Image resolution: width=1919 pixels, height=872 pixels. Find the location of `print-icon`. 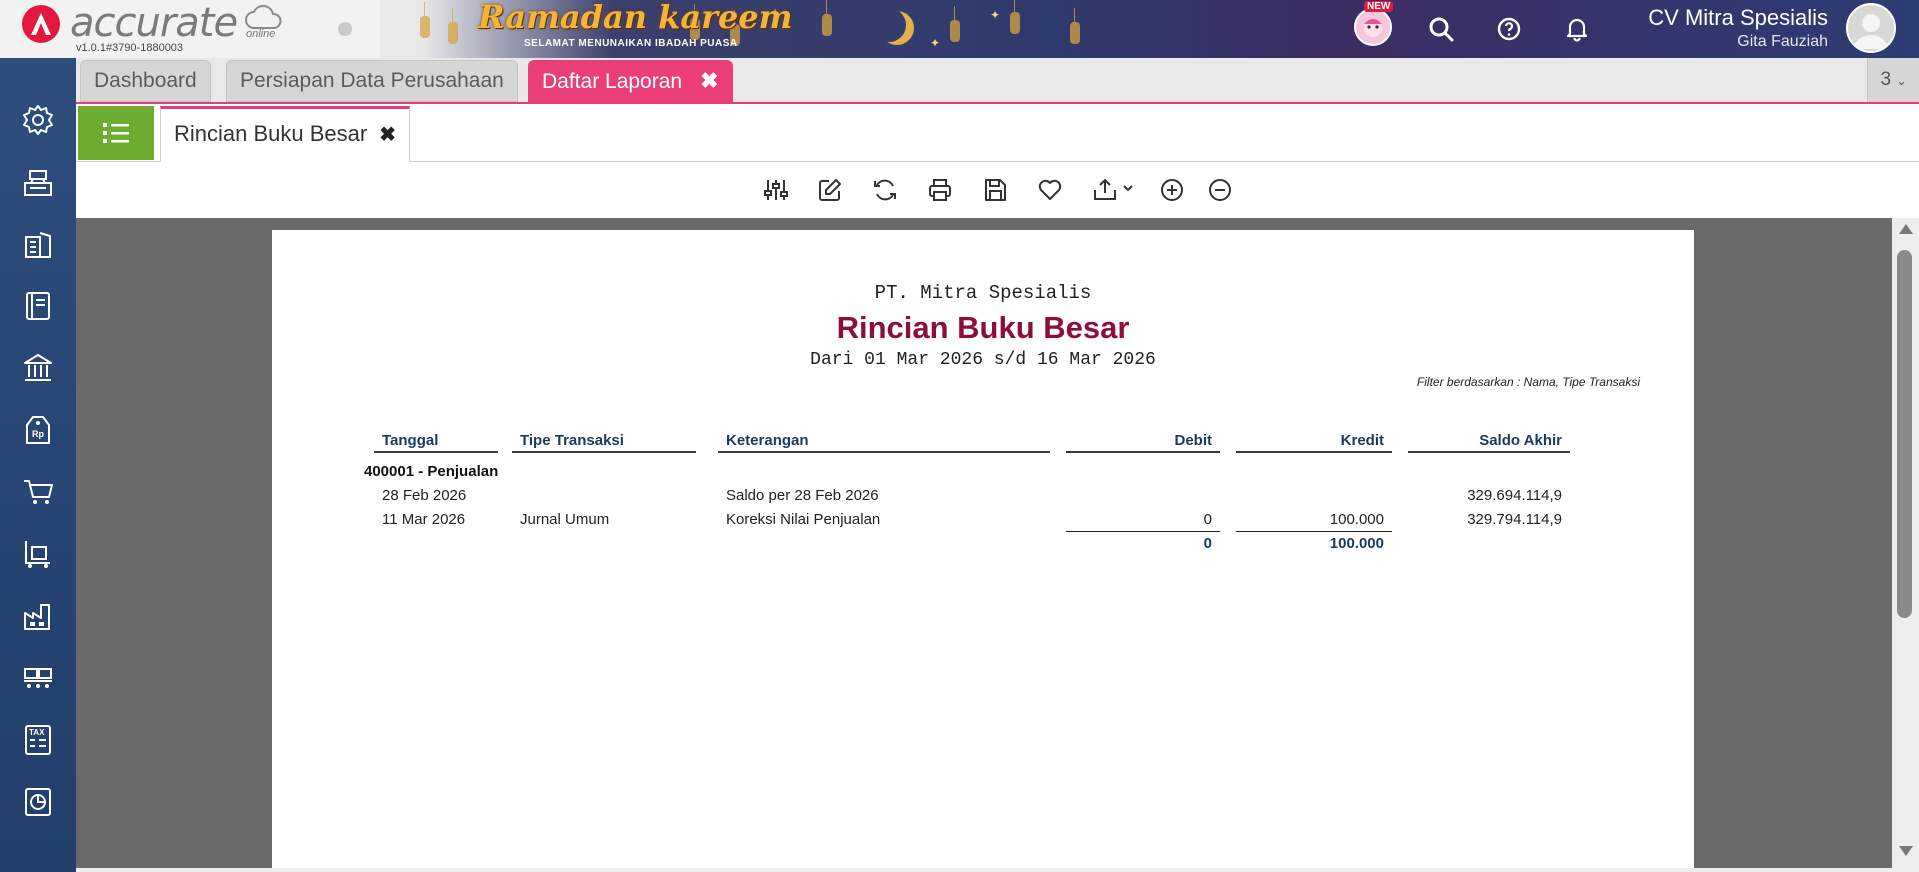

print-icon is located at coordinates (940, 190).